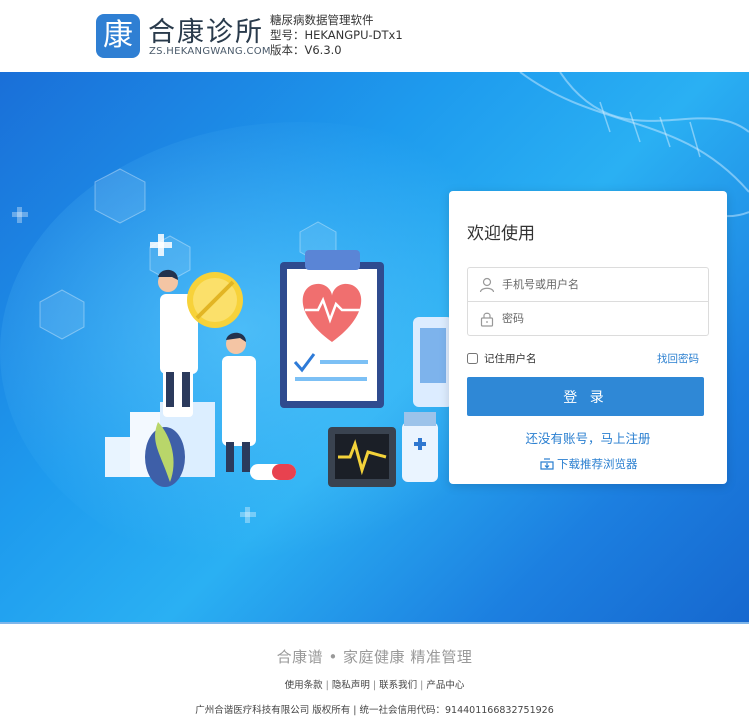  I want to click on remember-username: 记住用户名, so click(502, 358).